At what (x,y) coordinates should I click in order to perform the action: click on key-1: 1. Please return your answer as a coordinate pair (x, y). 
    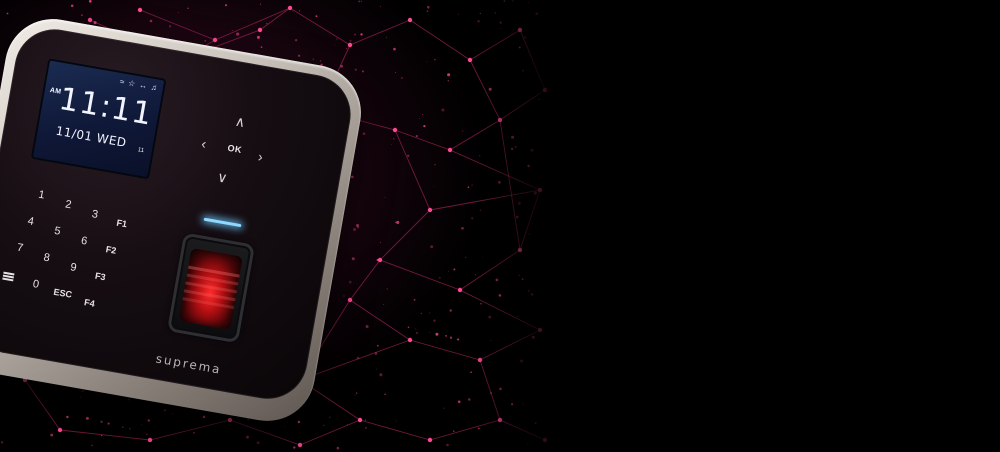
    Looking at the image, I should click on (42, 195).